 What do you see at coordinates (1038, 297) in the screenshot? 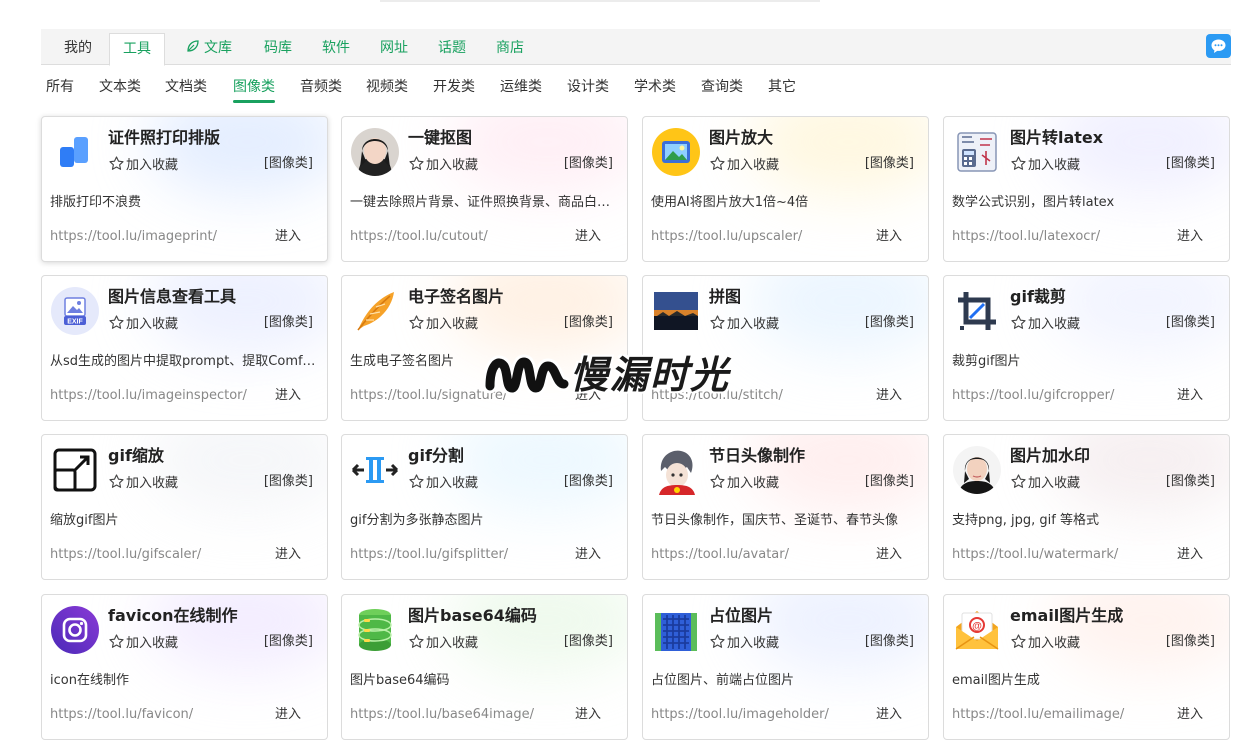
I see `tool-title: gif裁剪` at bounding box center [1038, 297].